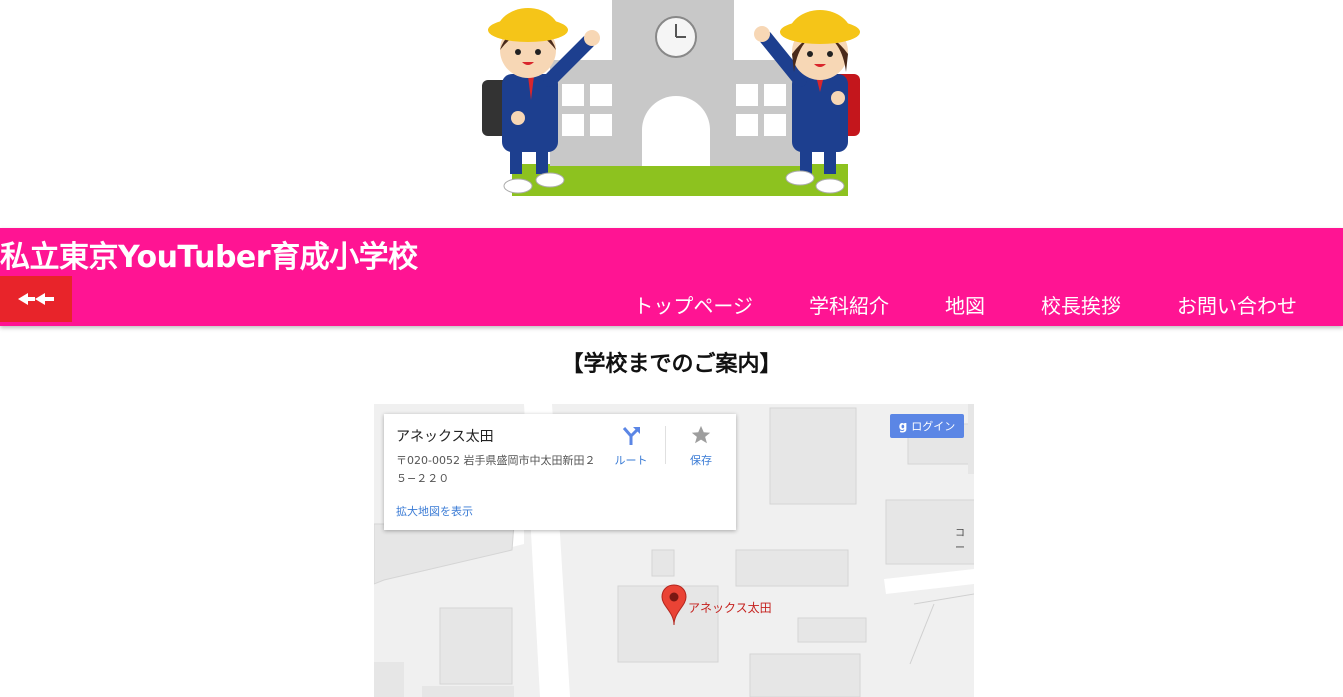  What do you see at coordinates (849, 304) in the screenshot?
I see `nav-item-departments: 学科紹介` at bounding box center [849, 304].